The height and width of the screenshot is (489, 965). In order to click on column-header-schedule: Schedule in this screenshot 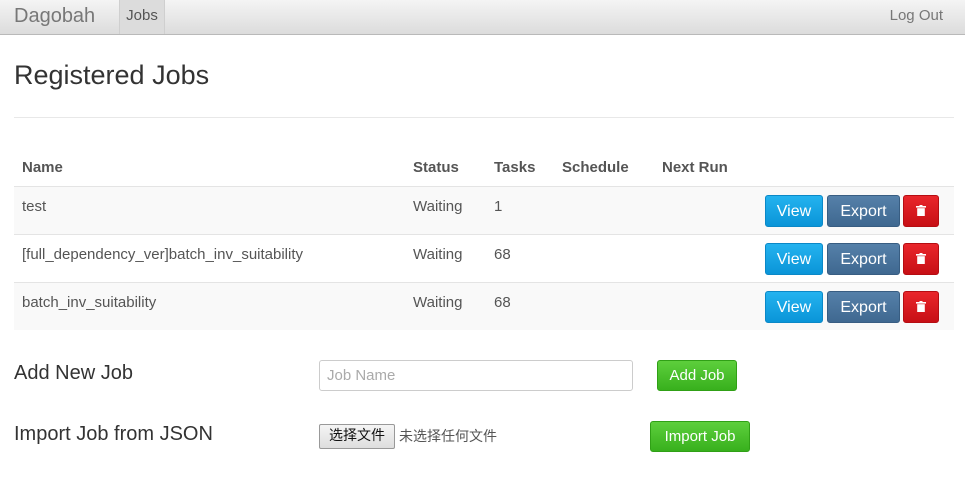, I will do `click(595, 167)`.